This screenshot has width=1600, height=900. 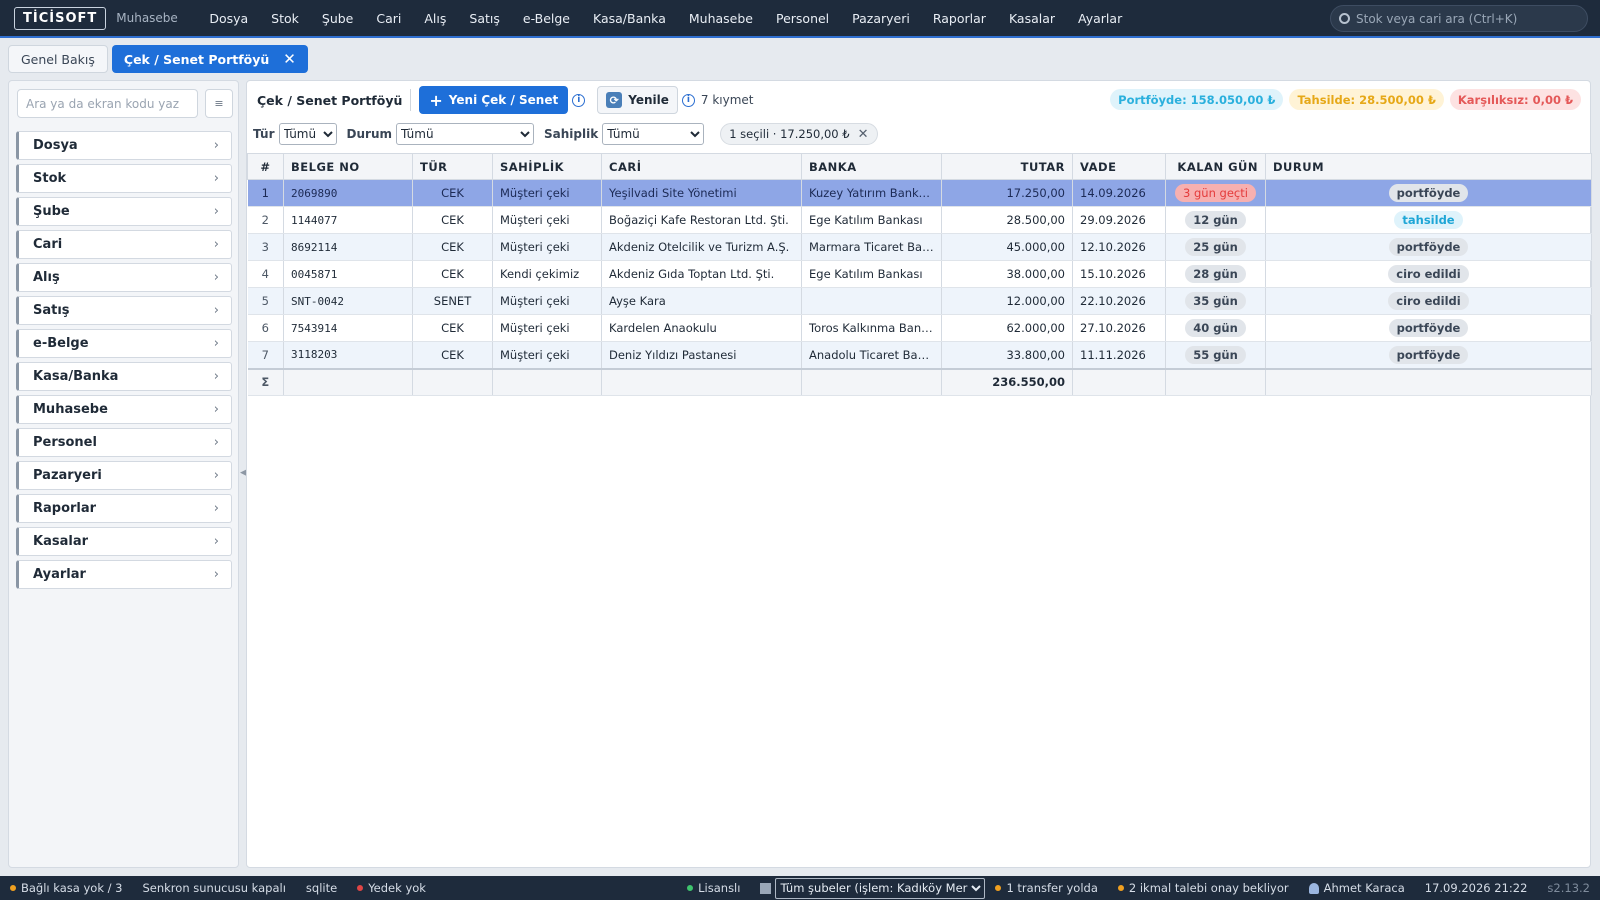 I want to click on col-header-kalan-gun: KALAN GÜN, so click(x=1215, y=166).